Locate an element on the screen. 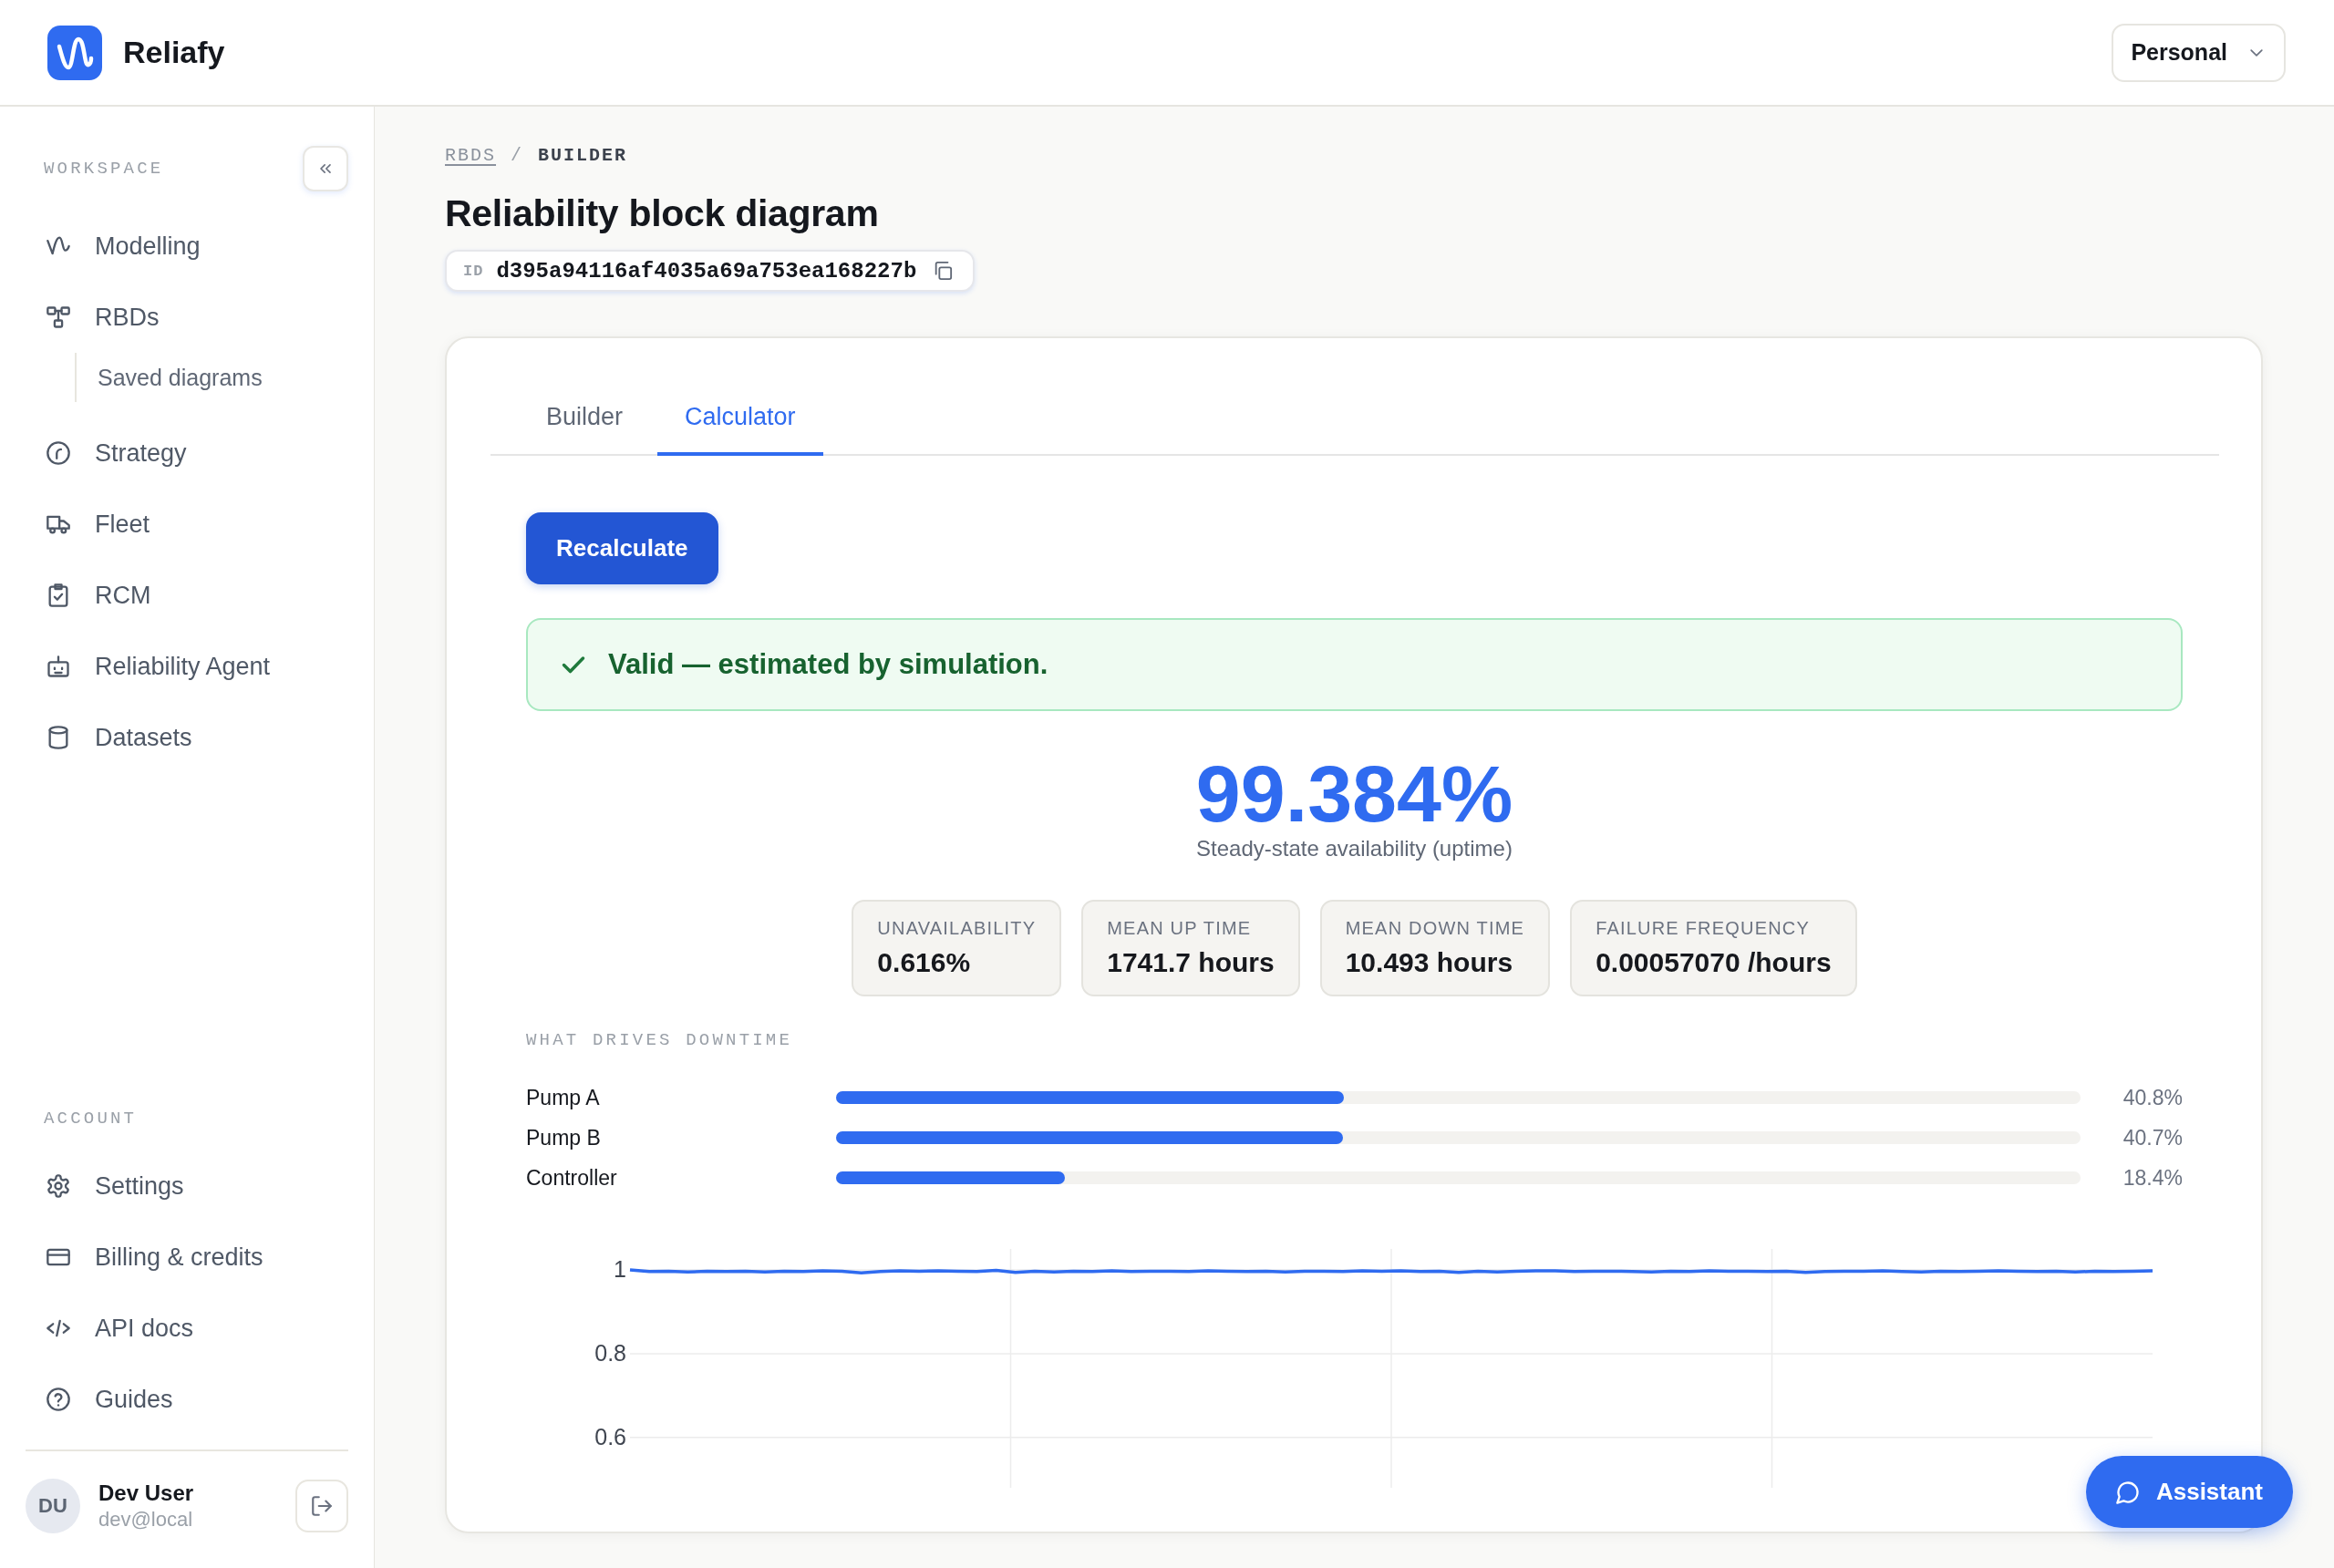  diagram-icon is located at coordinates (59, 317).